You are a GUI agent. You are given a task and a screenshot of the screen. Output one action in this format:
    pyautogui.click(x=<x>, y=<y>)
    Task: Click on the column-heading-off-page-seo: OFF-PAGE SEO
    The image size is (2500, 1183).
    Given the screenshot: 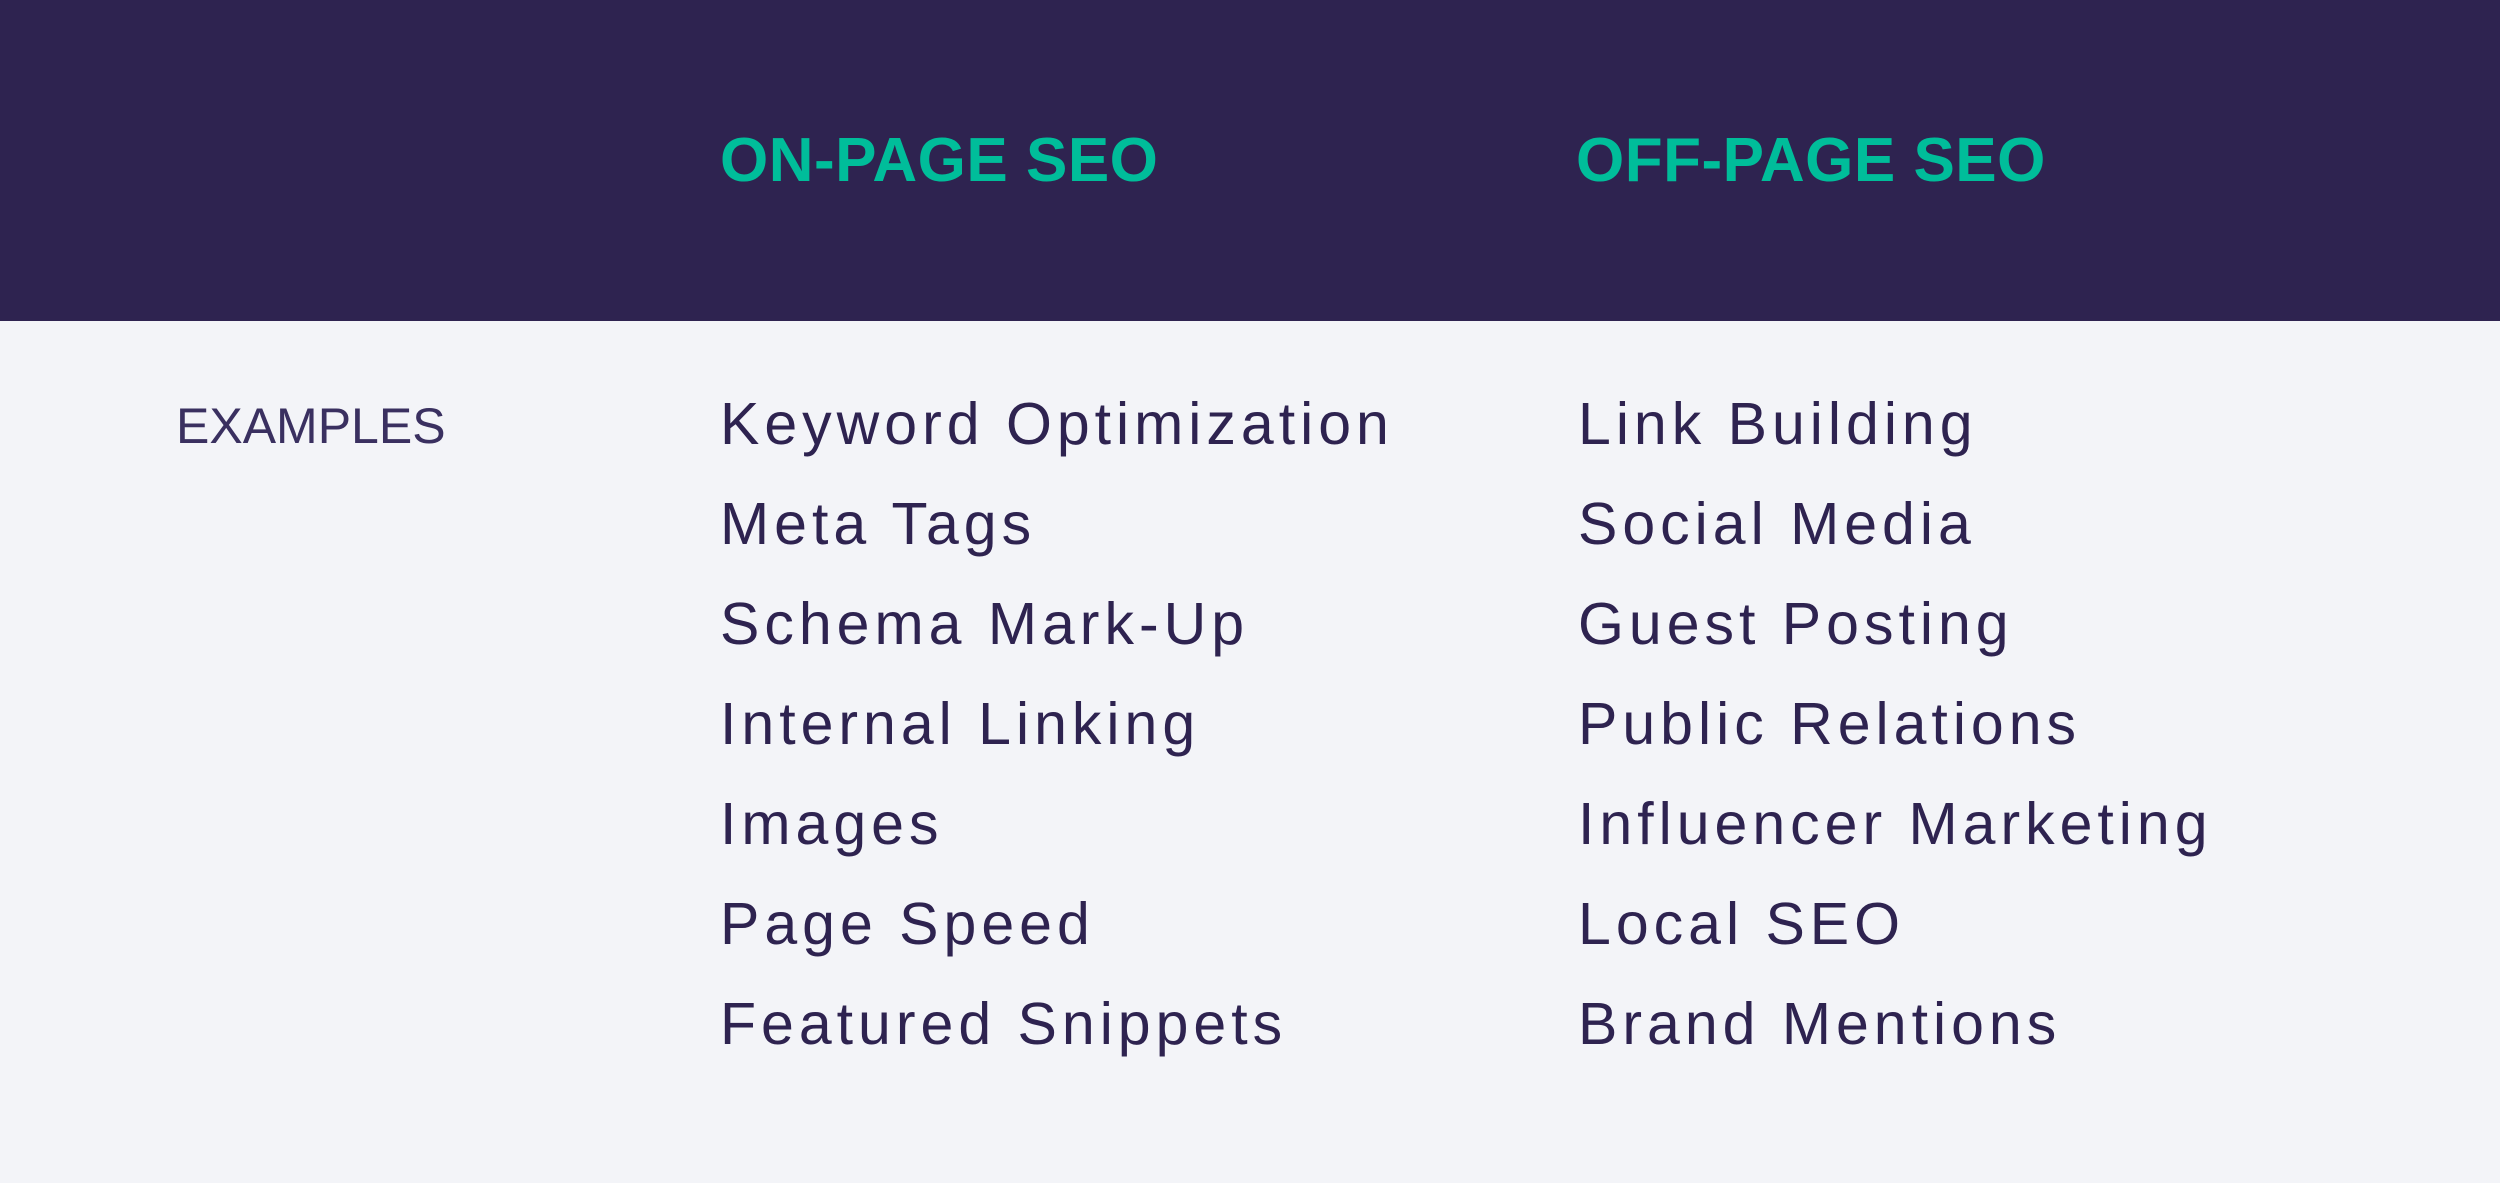 What is the action you would take?
    pyautogui.click(x=1811, y=160)
    